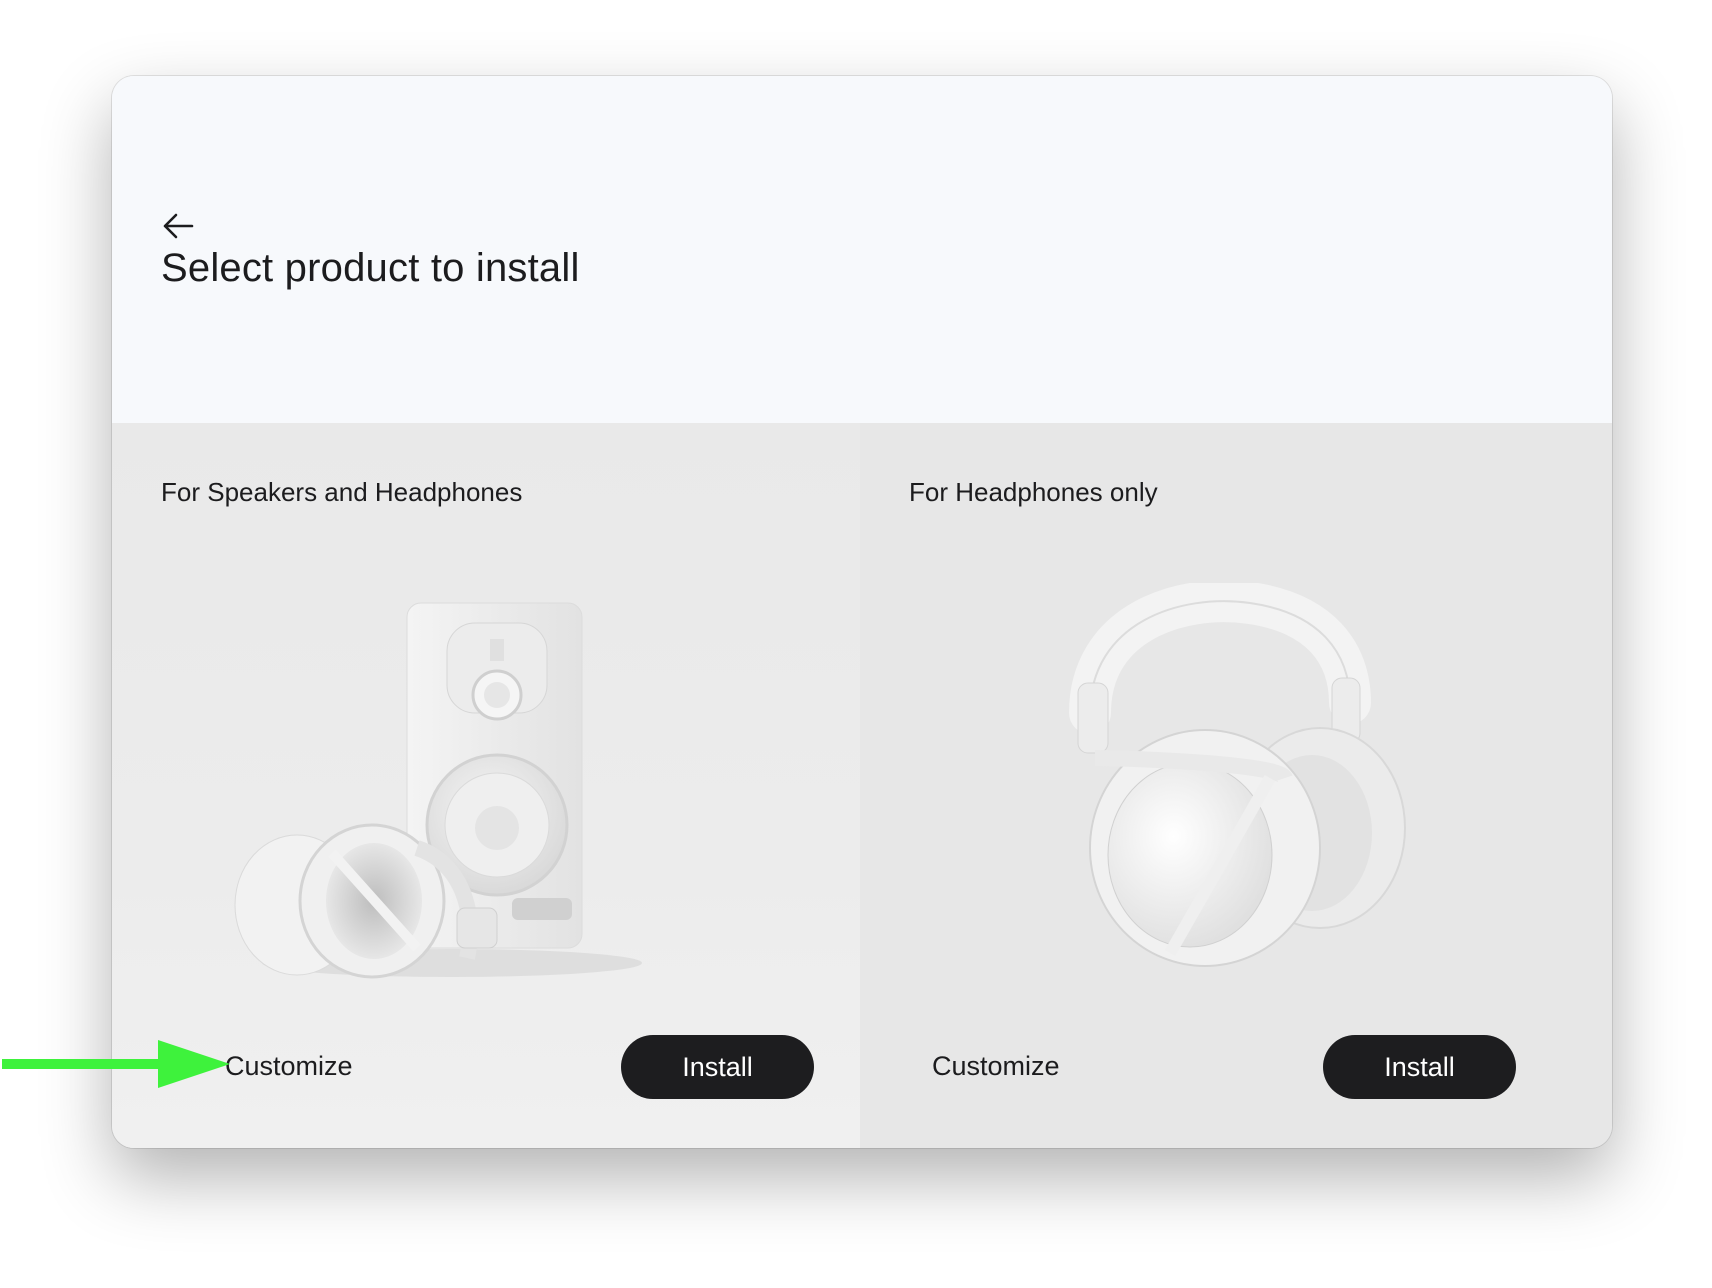 This screenshot has height=1288, width=1712. I want to click on back-button, so click(178, 226).